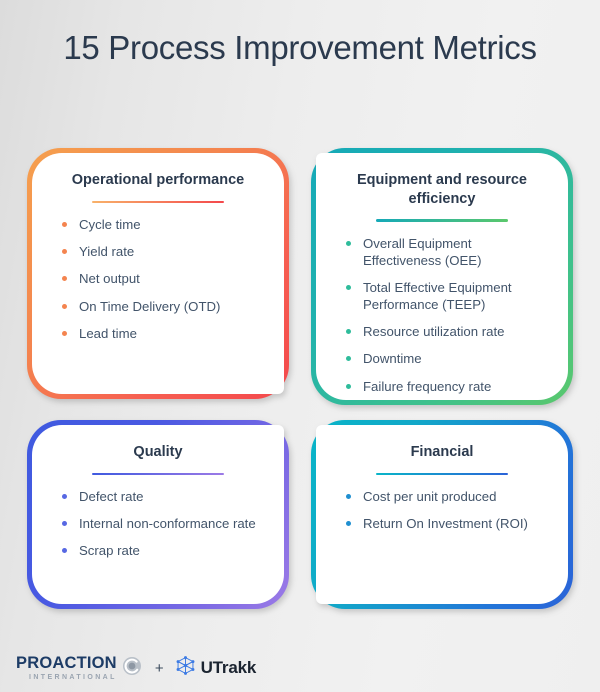  Describe the element at coordinates (447, 358) in the screenshot. I see `list-item: Downtime` at that location.